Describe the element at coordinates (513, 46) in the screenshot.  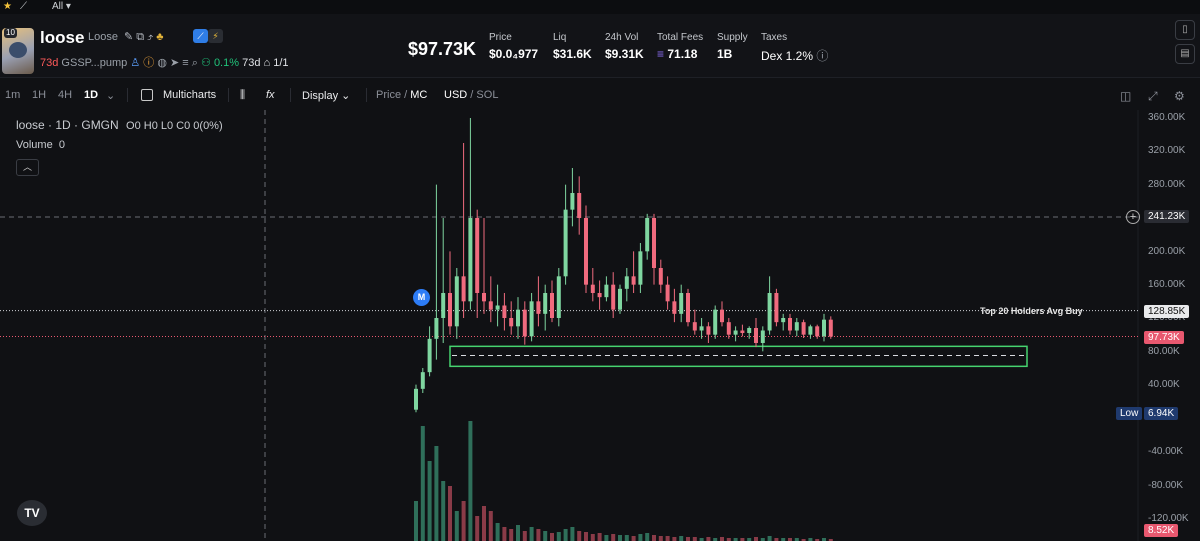
I see `stat-price: Price $0.0₄977` at that location.